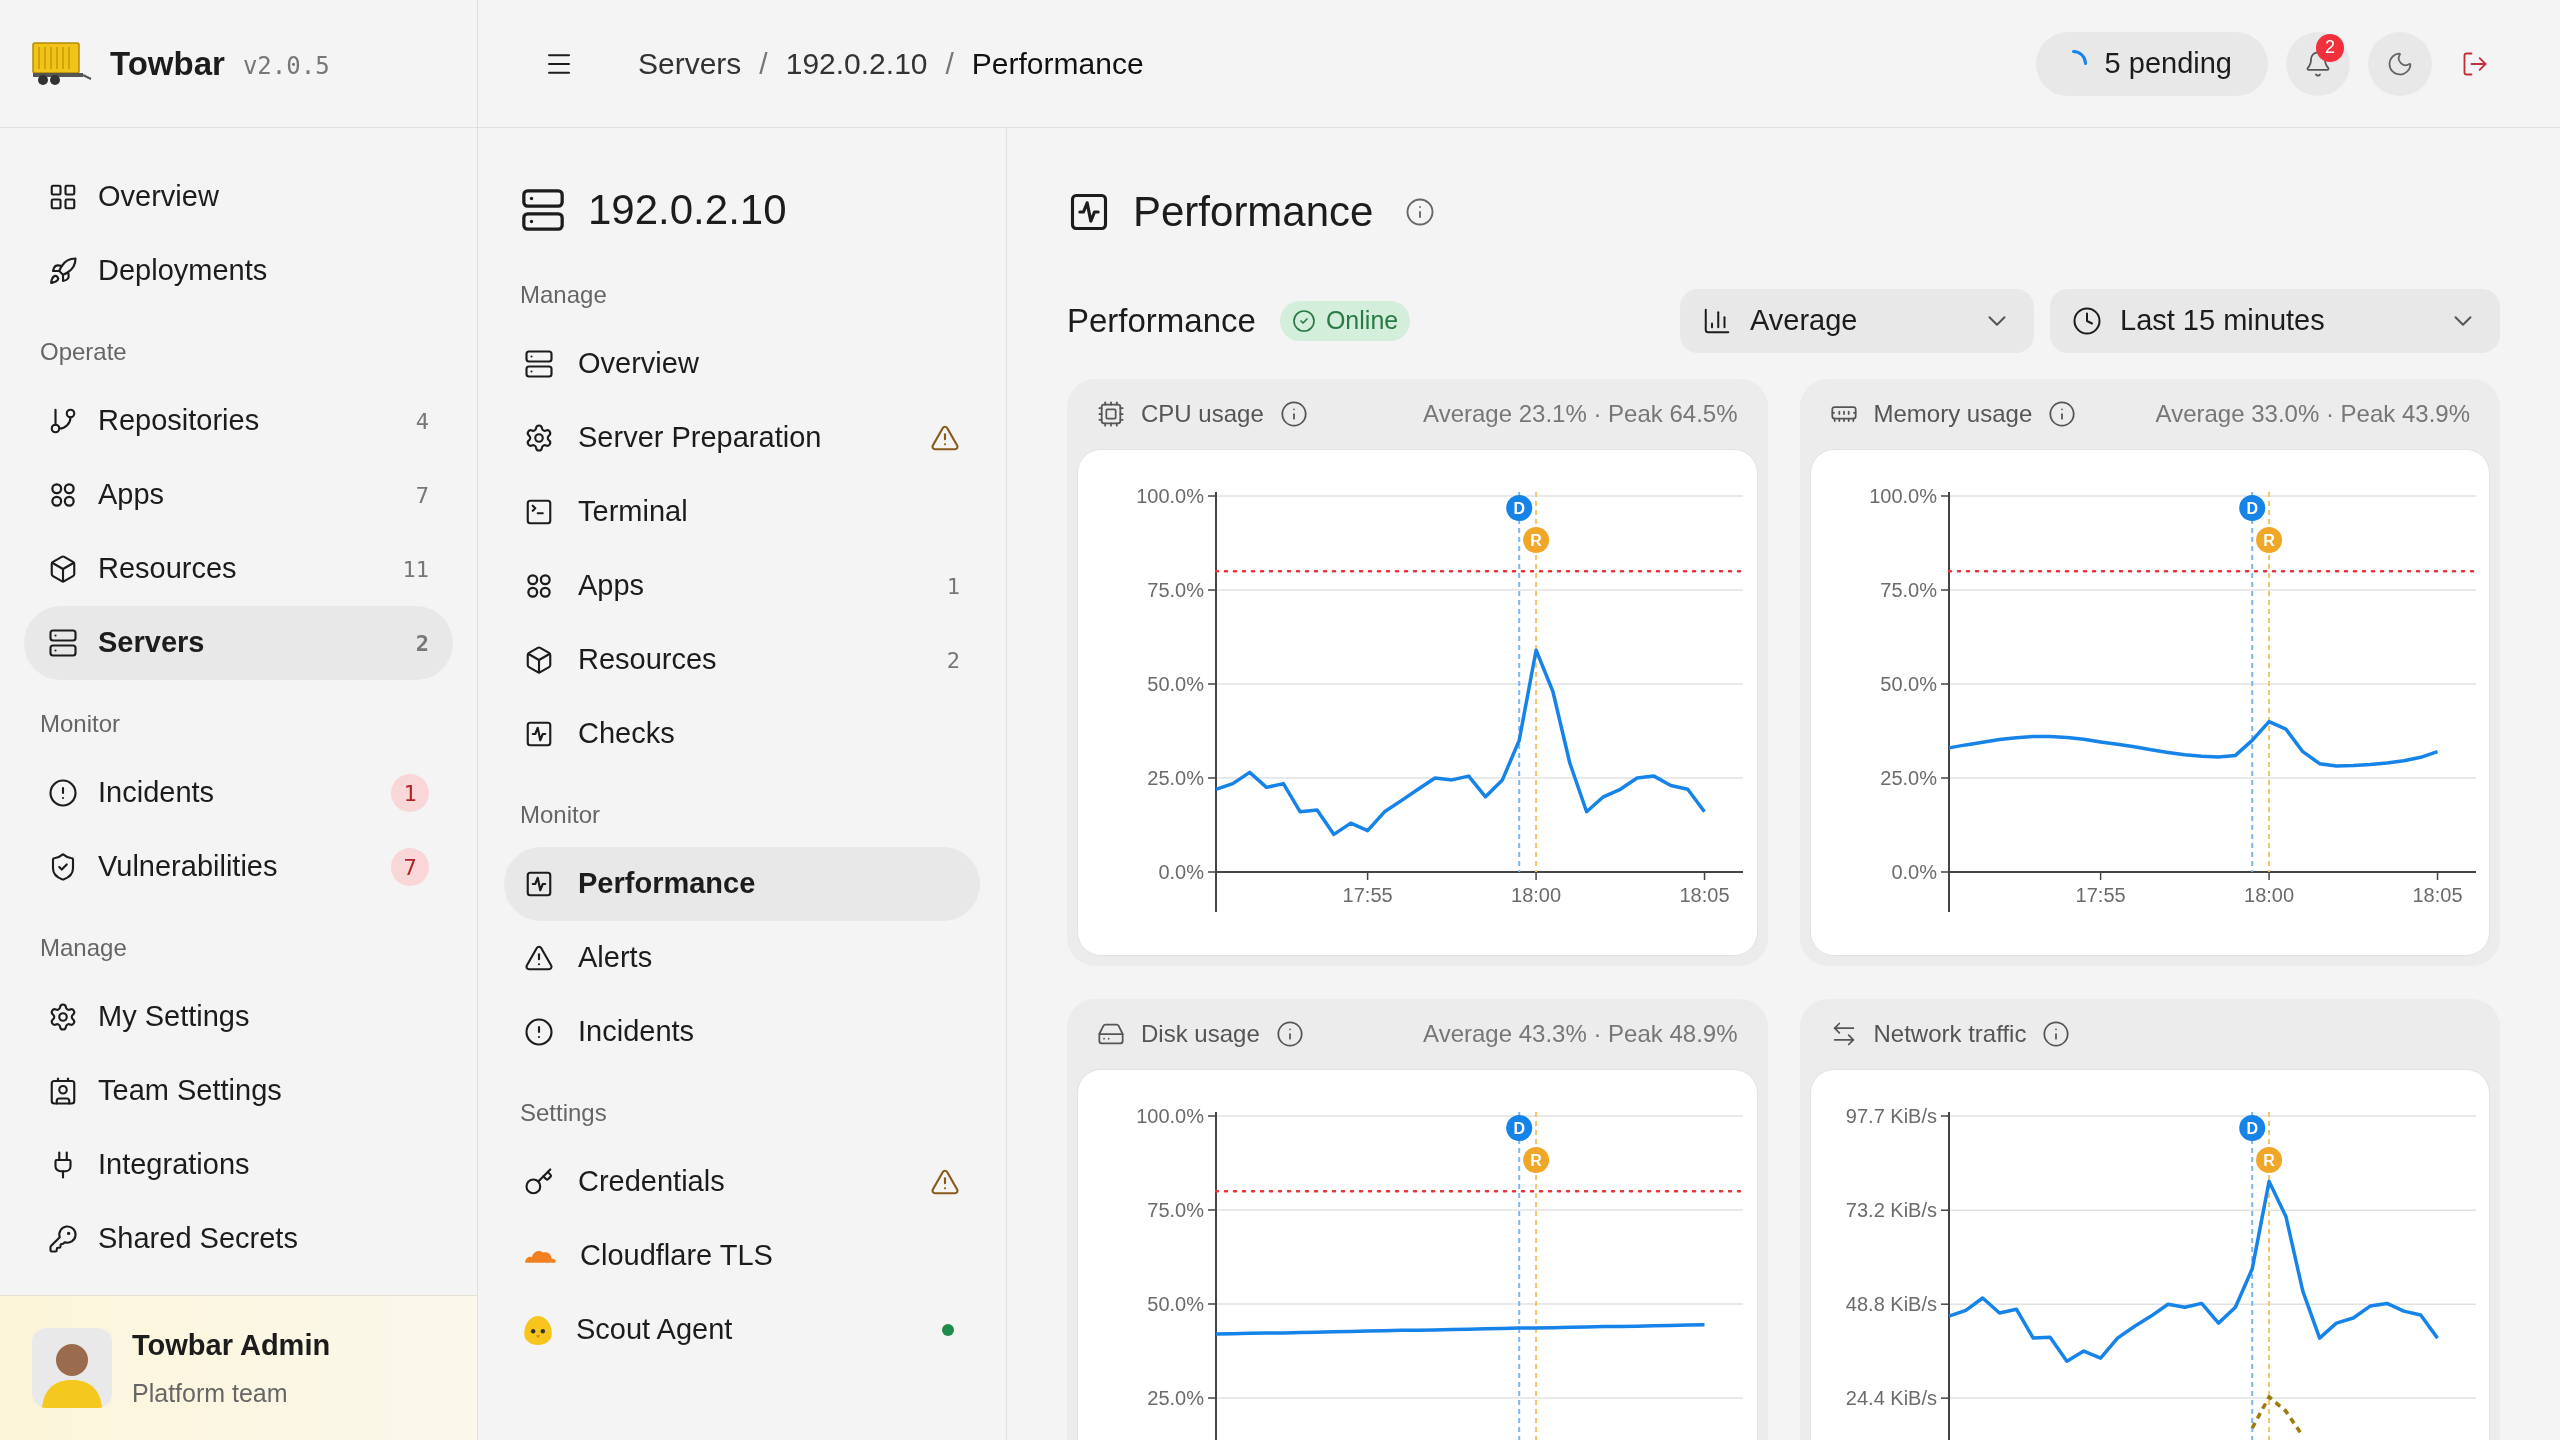  Describe the element at coordinates (539, 958) in the screenshot. I see `warning-icon` at that location.